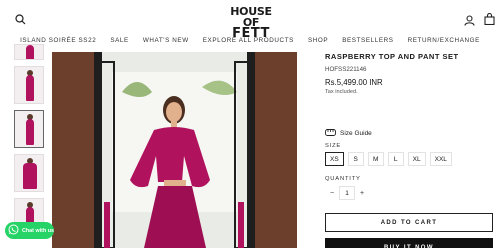 This screenshot has width=500, height=248. I want to click on quantity-label: QUANTITY, so click(343, 179).